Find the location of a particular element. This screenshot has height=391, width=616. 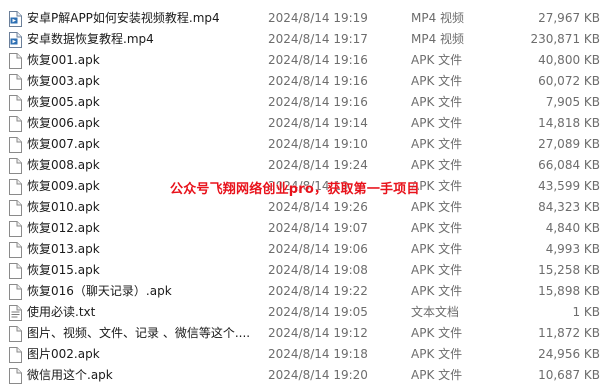

file-row: 恢复005.apk 2024/8/14 19:16 APK 文件 7,905 KB is located at coordinates (308, 102).